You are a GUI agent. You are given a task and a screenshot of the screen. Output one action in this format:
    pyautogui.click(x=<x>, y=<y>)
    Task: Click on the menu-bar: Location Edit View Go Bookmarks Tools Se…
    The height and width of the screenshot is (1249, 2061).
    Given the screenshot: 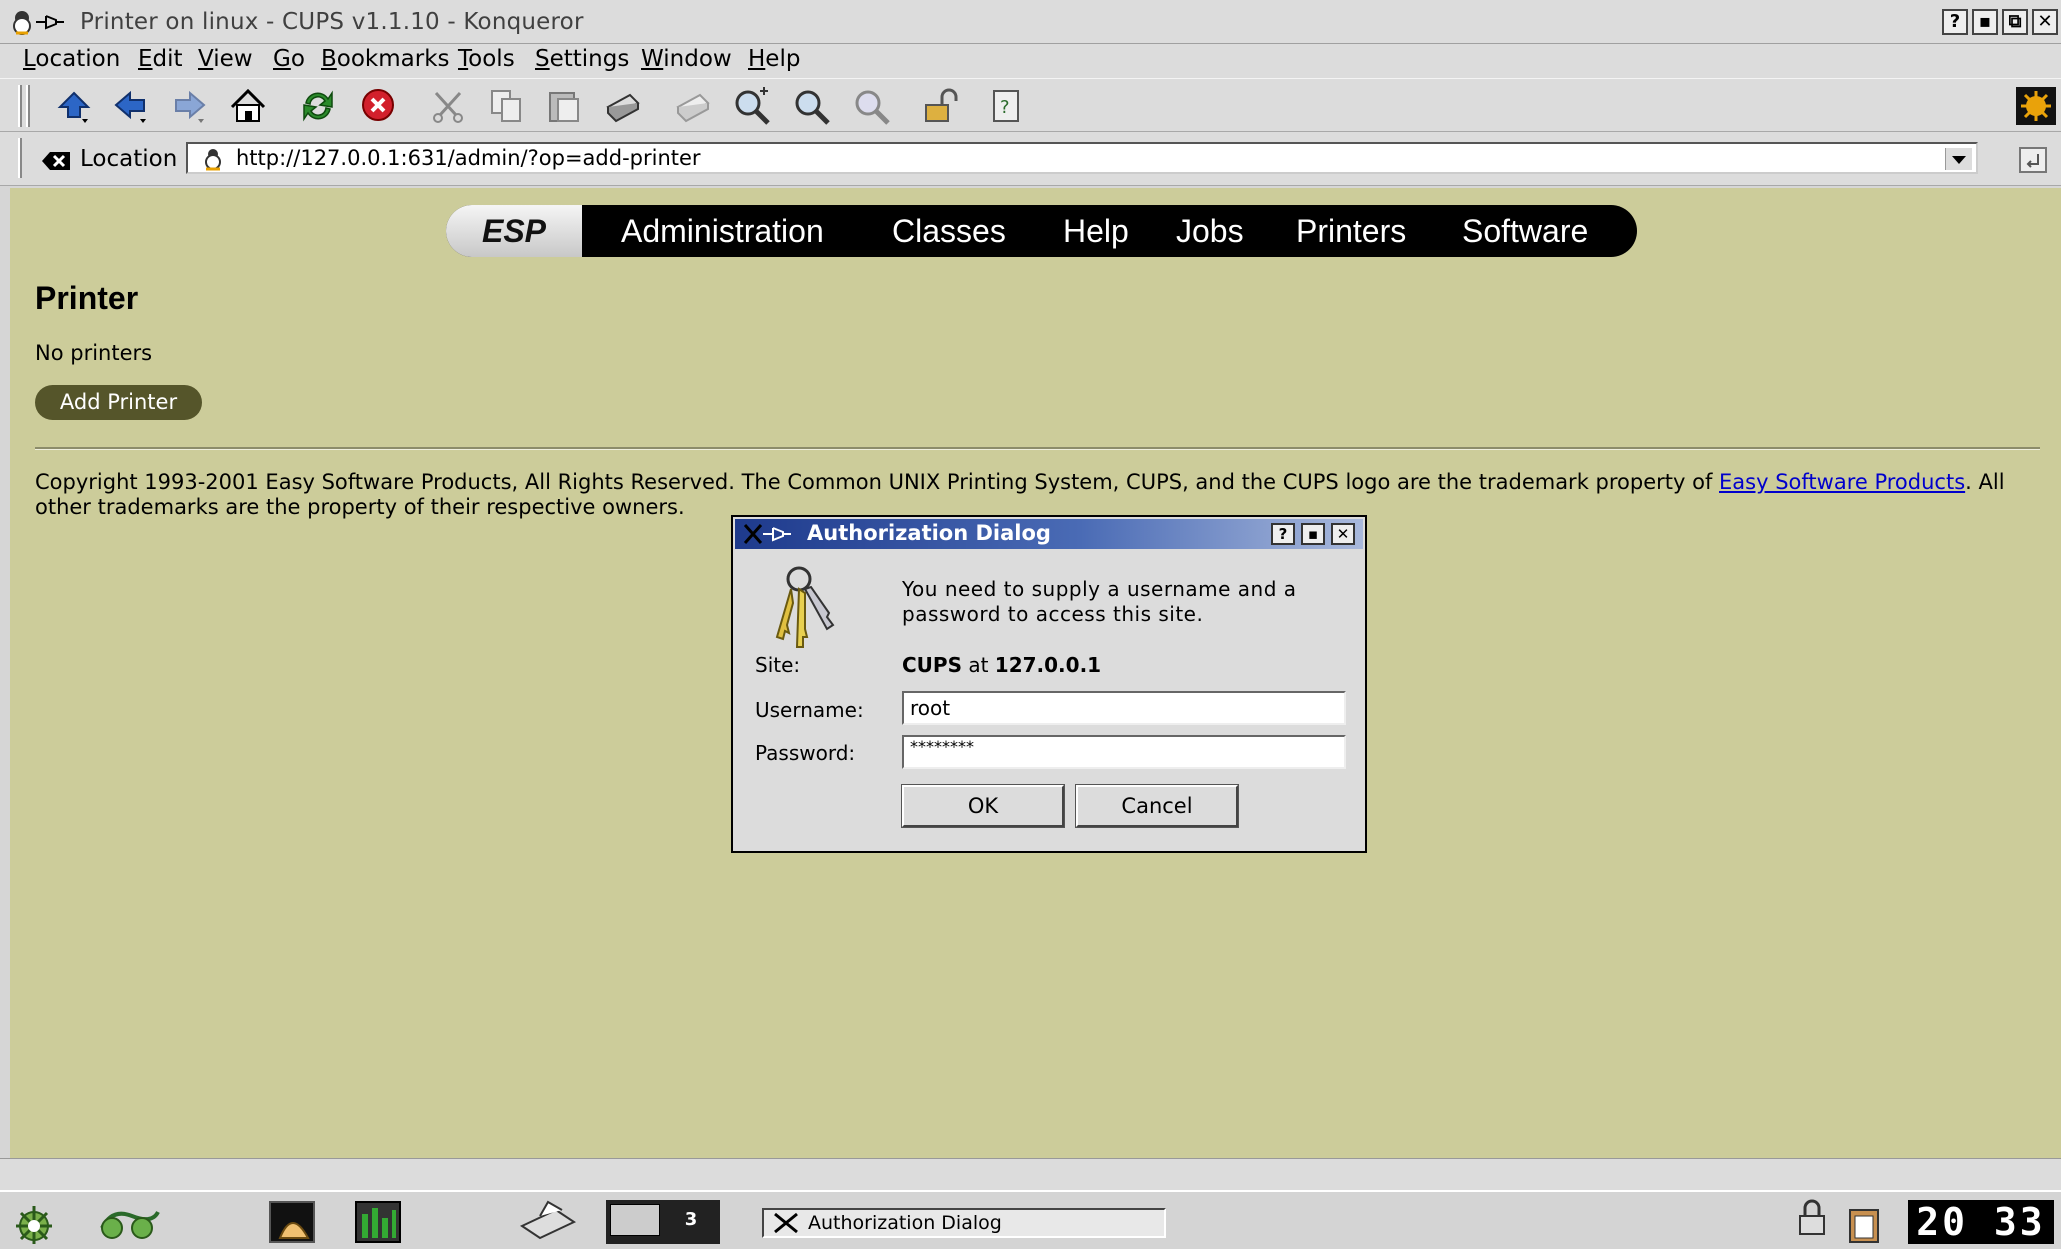 What is the action you would take?
    pyautogui.click(x=1030, y=61)
    